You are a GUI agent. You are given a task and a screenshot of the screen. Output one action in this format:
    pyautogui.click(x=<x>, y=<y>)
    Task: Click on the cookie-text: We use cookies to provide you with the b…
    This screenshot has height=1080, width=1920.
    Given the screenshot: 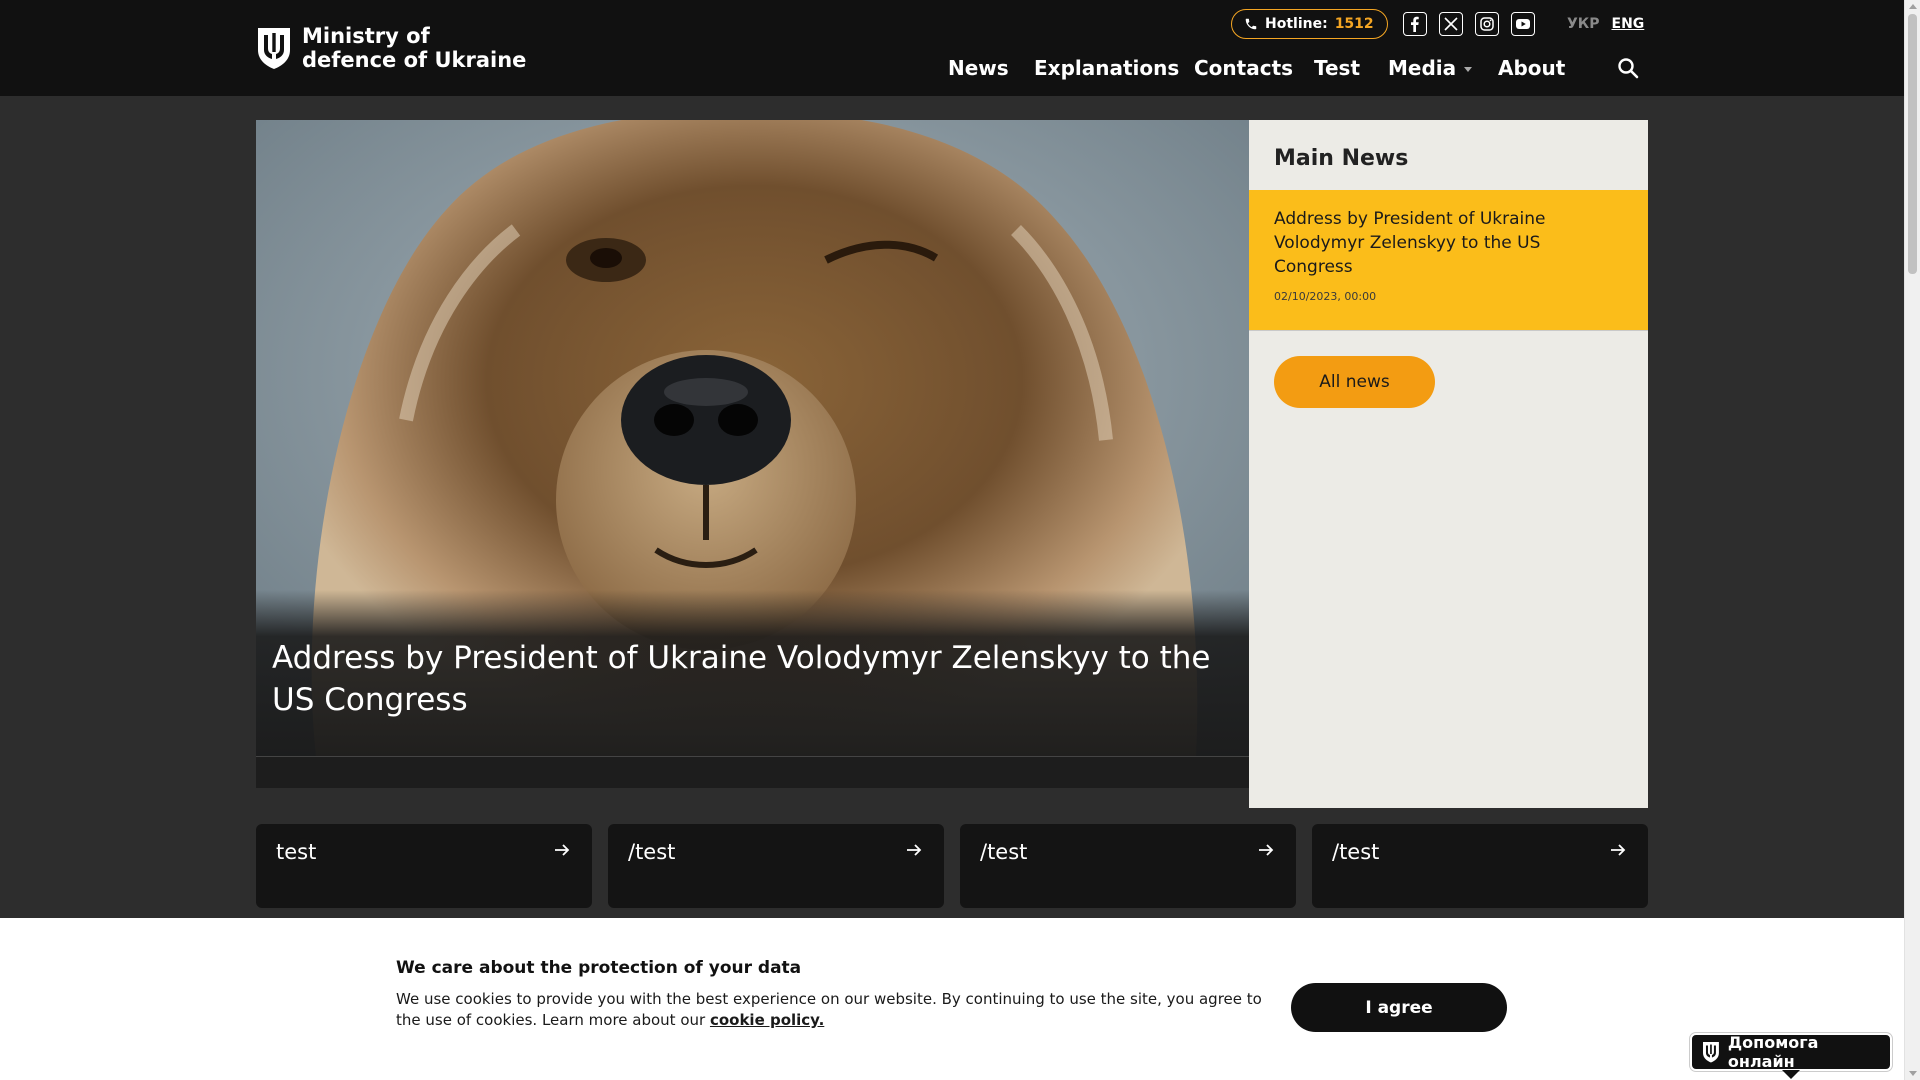 What is the action you would take?
    pyautogui.click(x=832, y=1010)
    